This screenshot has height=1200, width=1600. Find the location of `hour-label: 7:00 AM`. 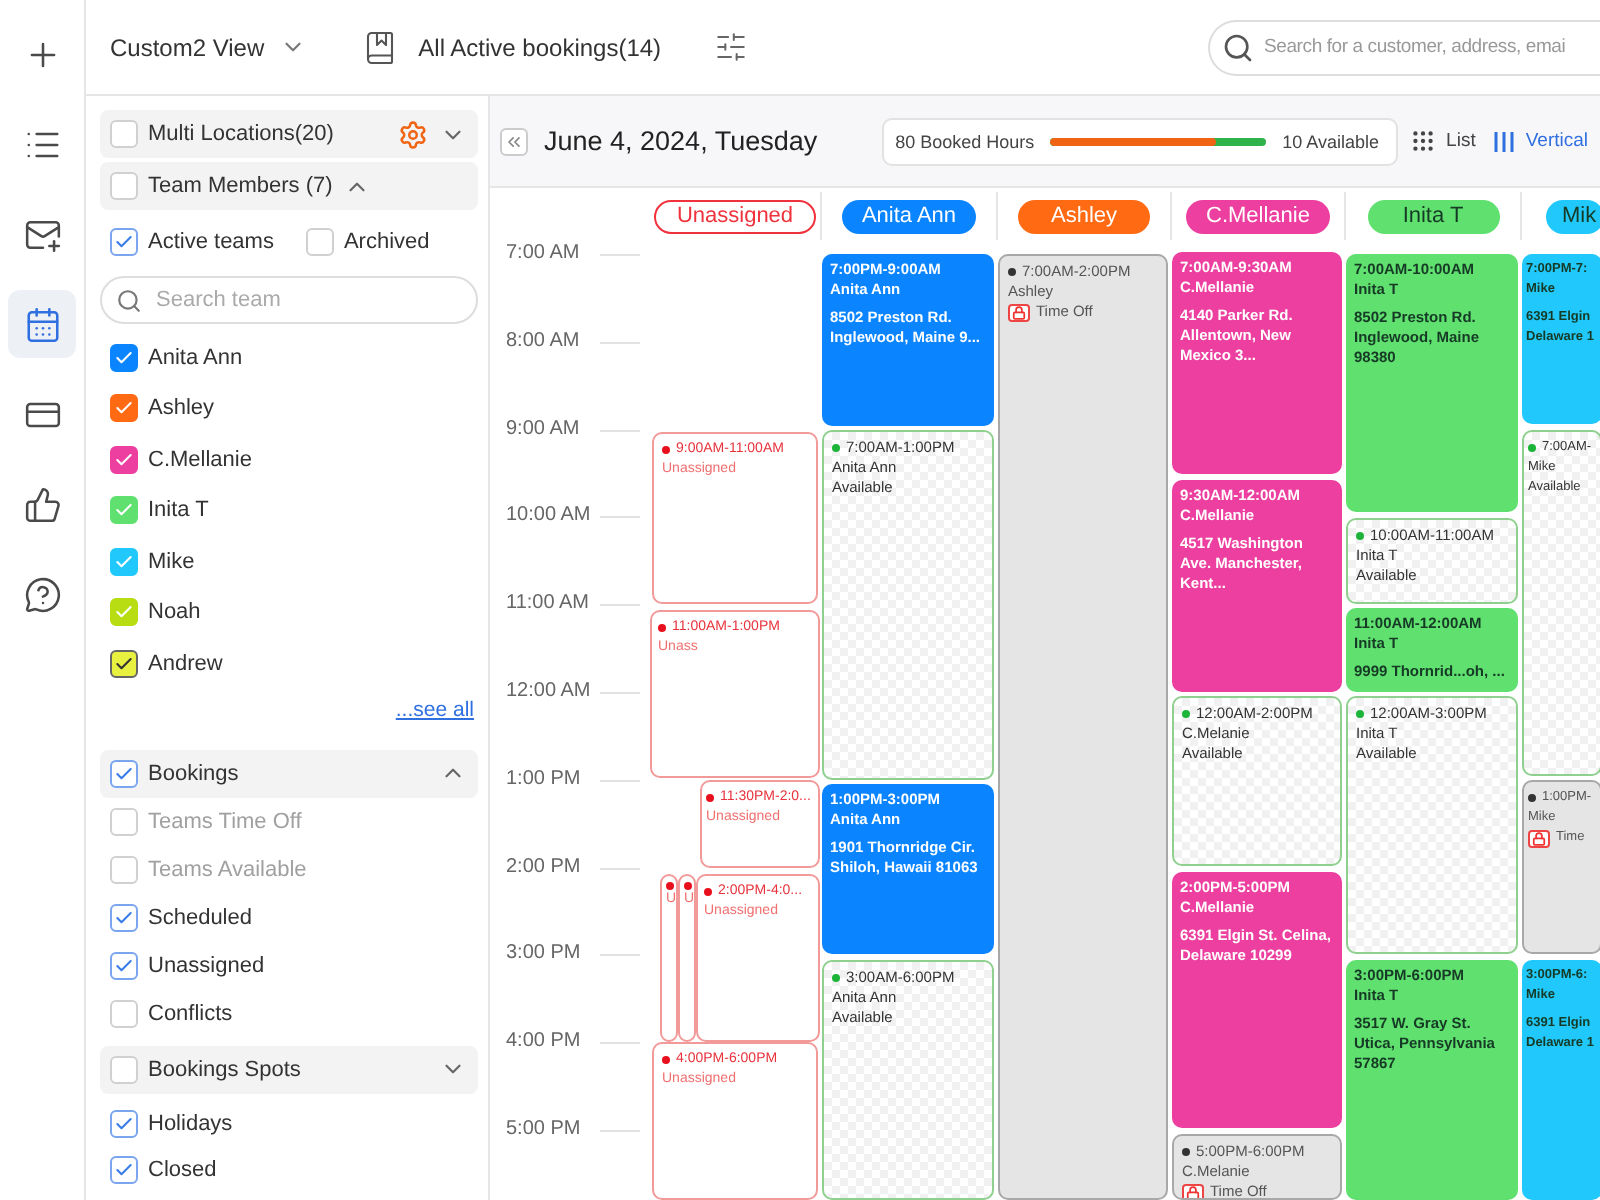

hour-label: 7:00 AM is located at coordinates (543, 256).